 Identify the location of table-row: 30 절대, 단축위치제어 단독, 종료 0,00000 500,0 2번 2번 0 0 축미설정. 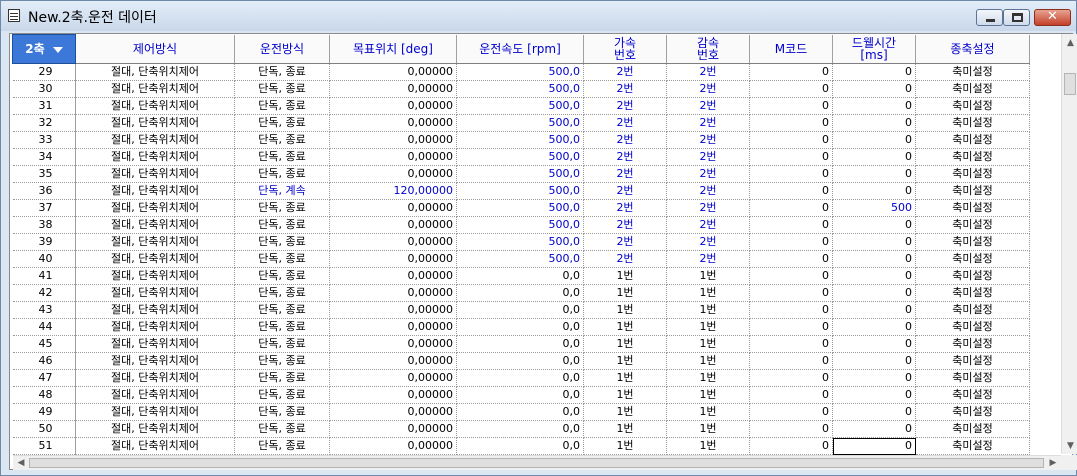
(521, 89).